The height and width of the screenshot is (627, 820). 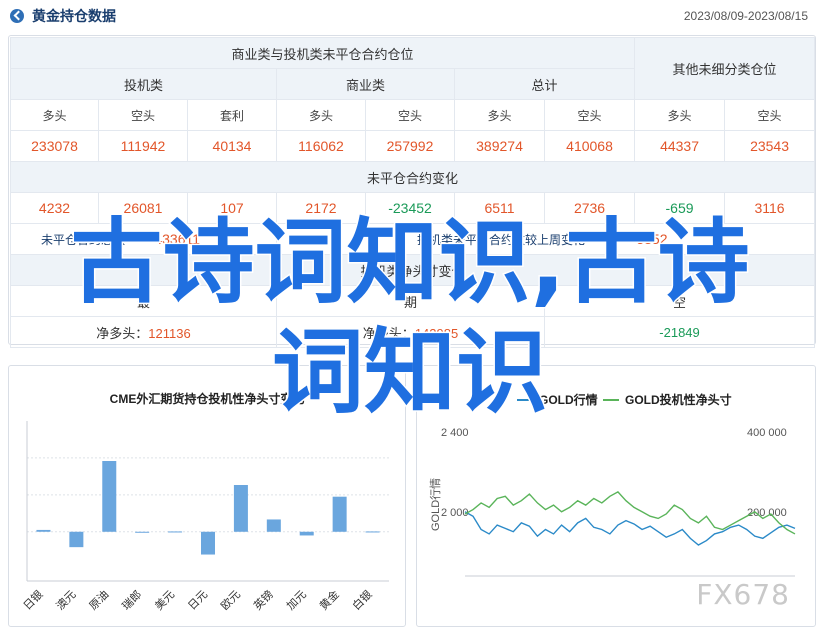 What do you see at coordinates (680, 146) in the screenshot?
I see `position-value: 44337` at bounding box center [680, 146].